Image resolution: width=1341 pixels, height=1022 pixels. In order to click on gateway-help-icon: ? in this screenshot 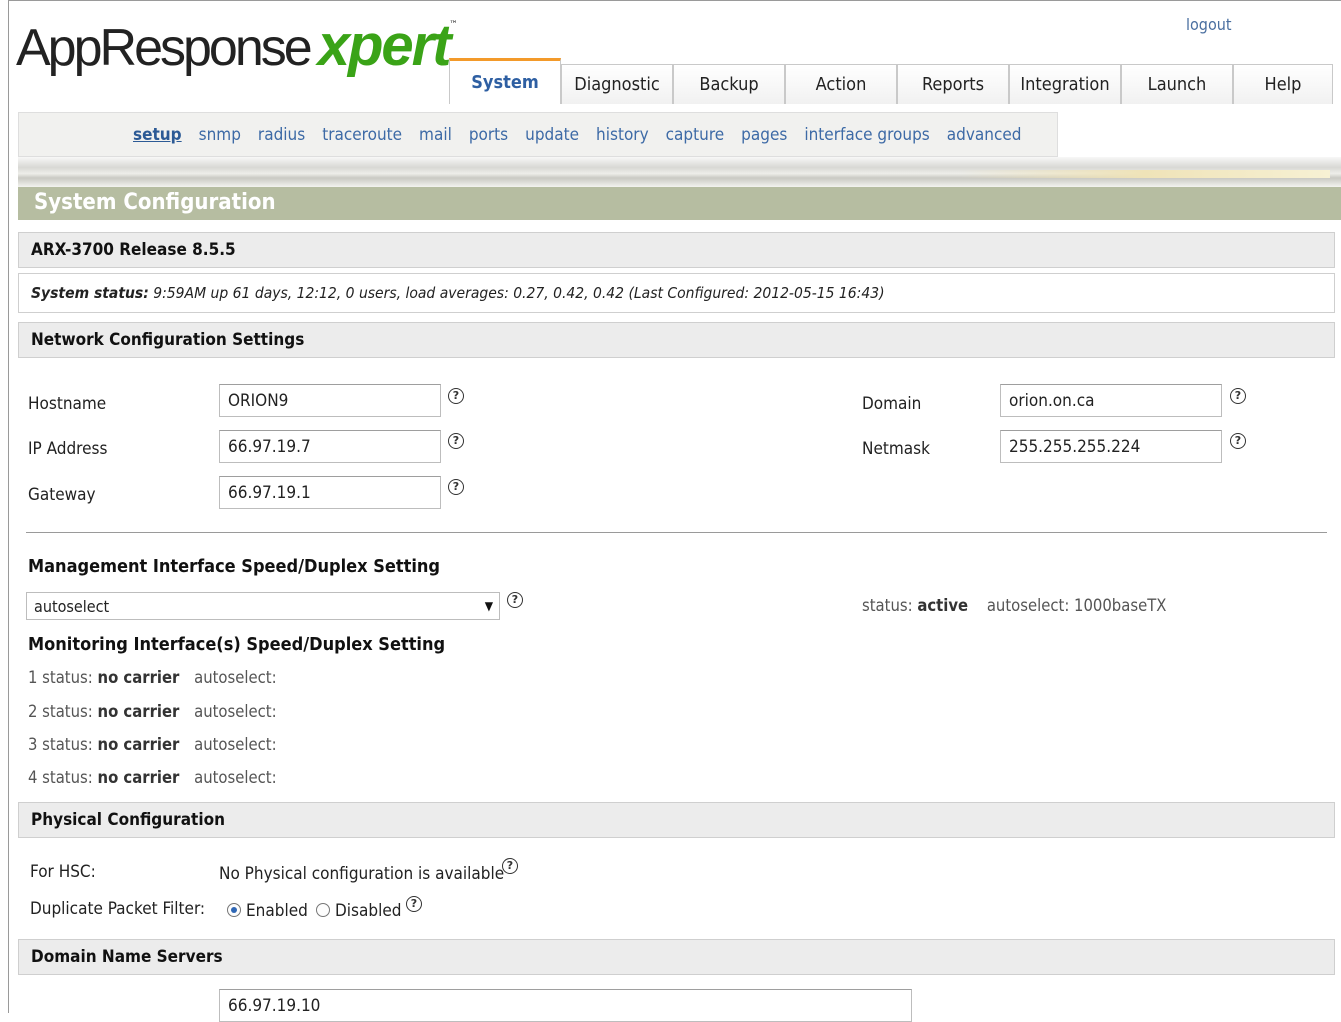, I will do `click(456, 487)`.